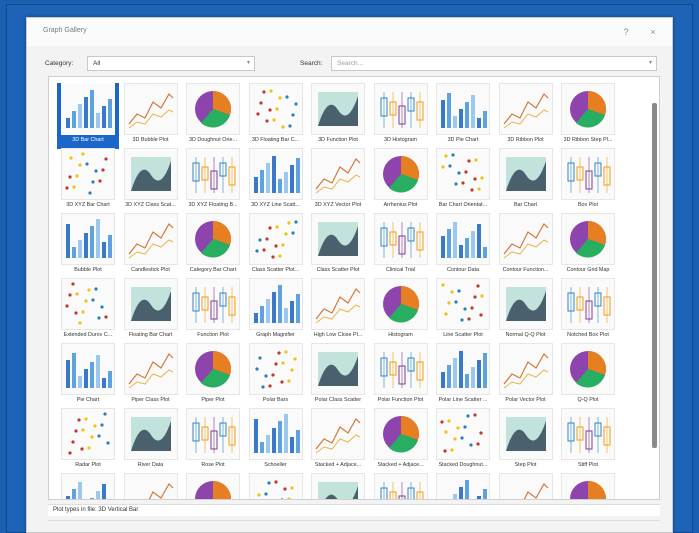 This screenshot has width=699, height=533. Describe the element at coordinates (338, 181) in the screenshot. I see `gallery-item: 3D XYZ Vector Plot` at that location.